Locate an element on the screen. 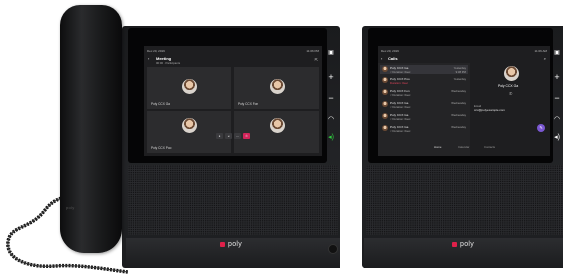 The height and width of the screenshot is (279, 563). tab-calendar: Calendar is located at coordinates (463, 147).